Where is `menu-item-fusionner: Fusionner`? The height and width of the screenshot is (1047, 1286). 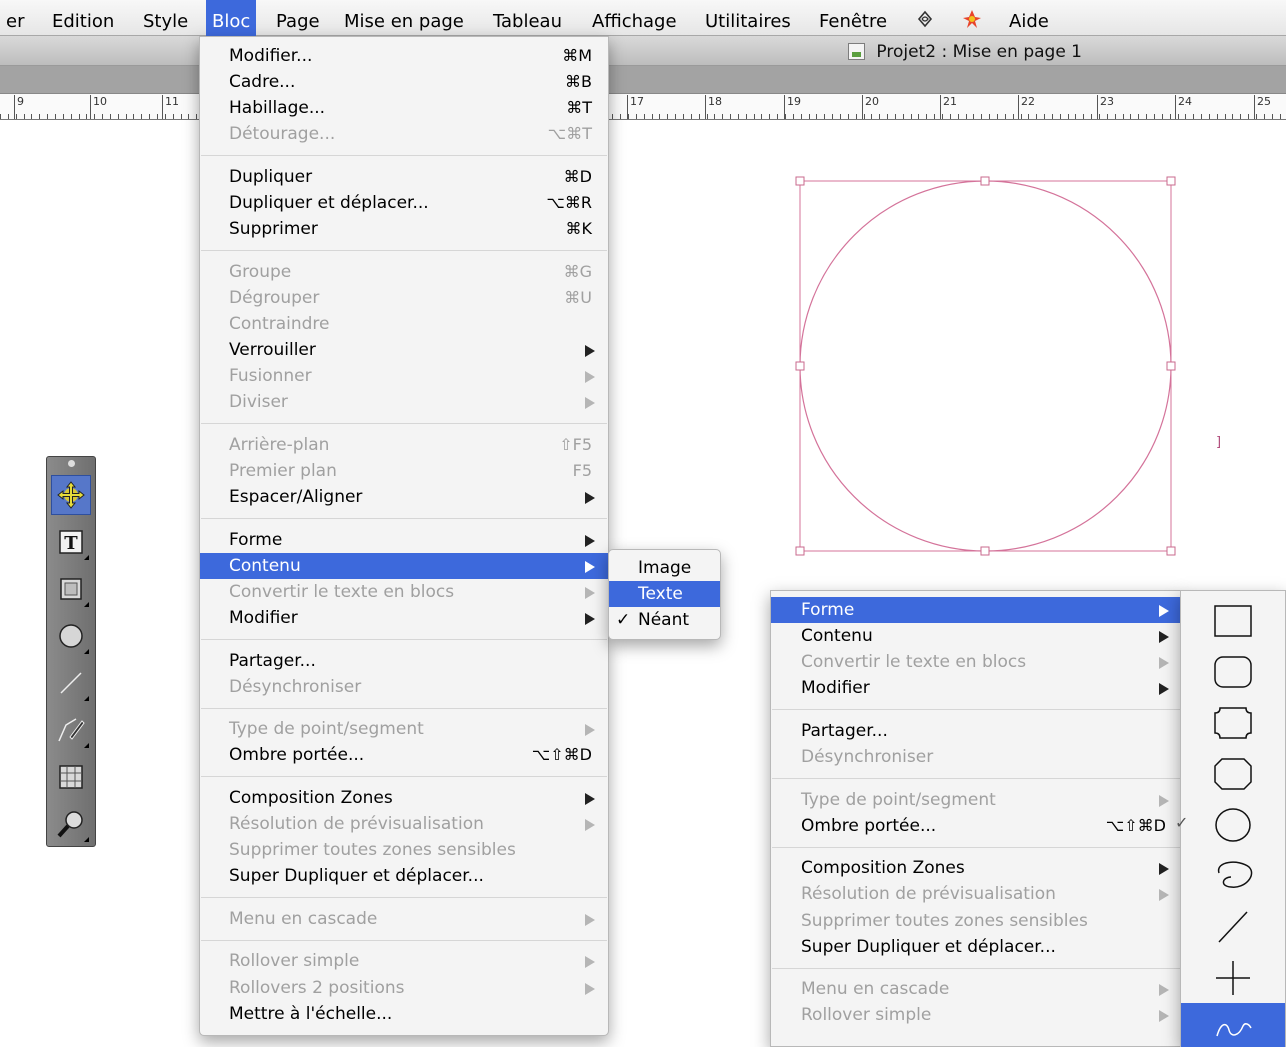 menu-item-fusionner: Fusionner is located at coordinates (404, 376).